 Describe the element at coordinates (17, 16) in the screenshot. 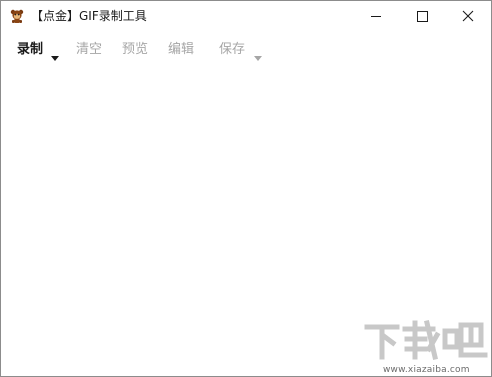

I see `monkey-icon` at that location.